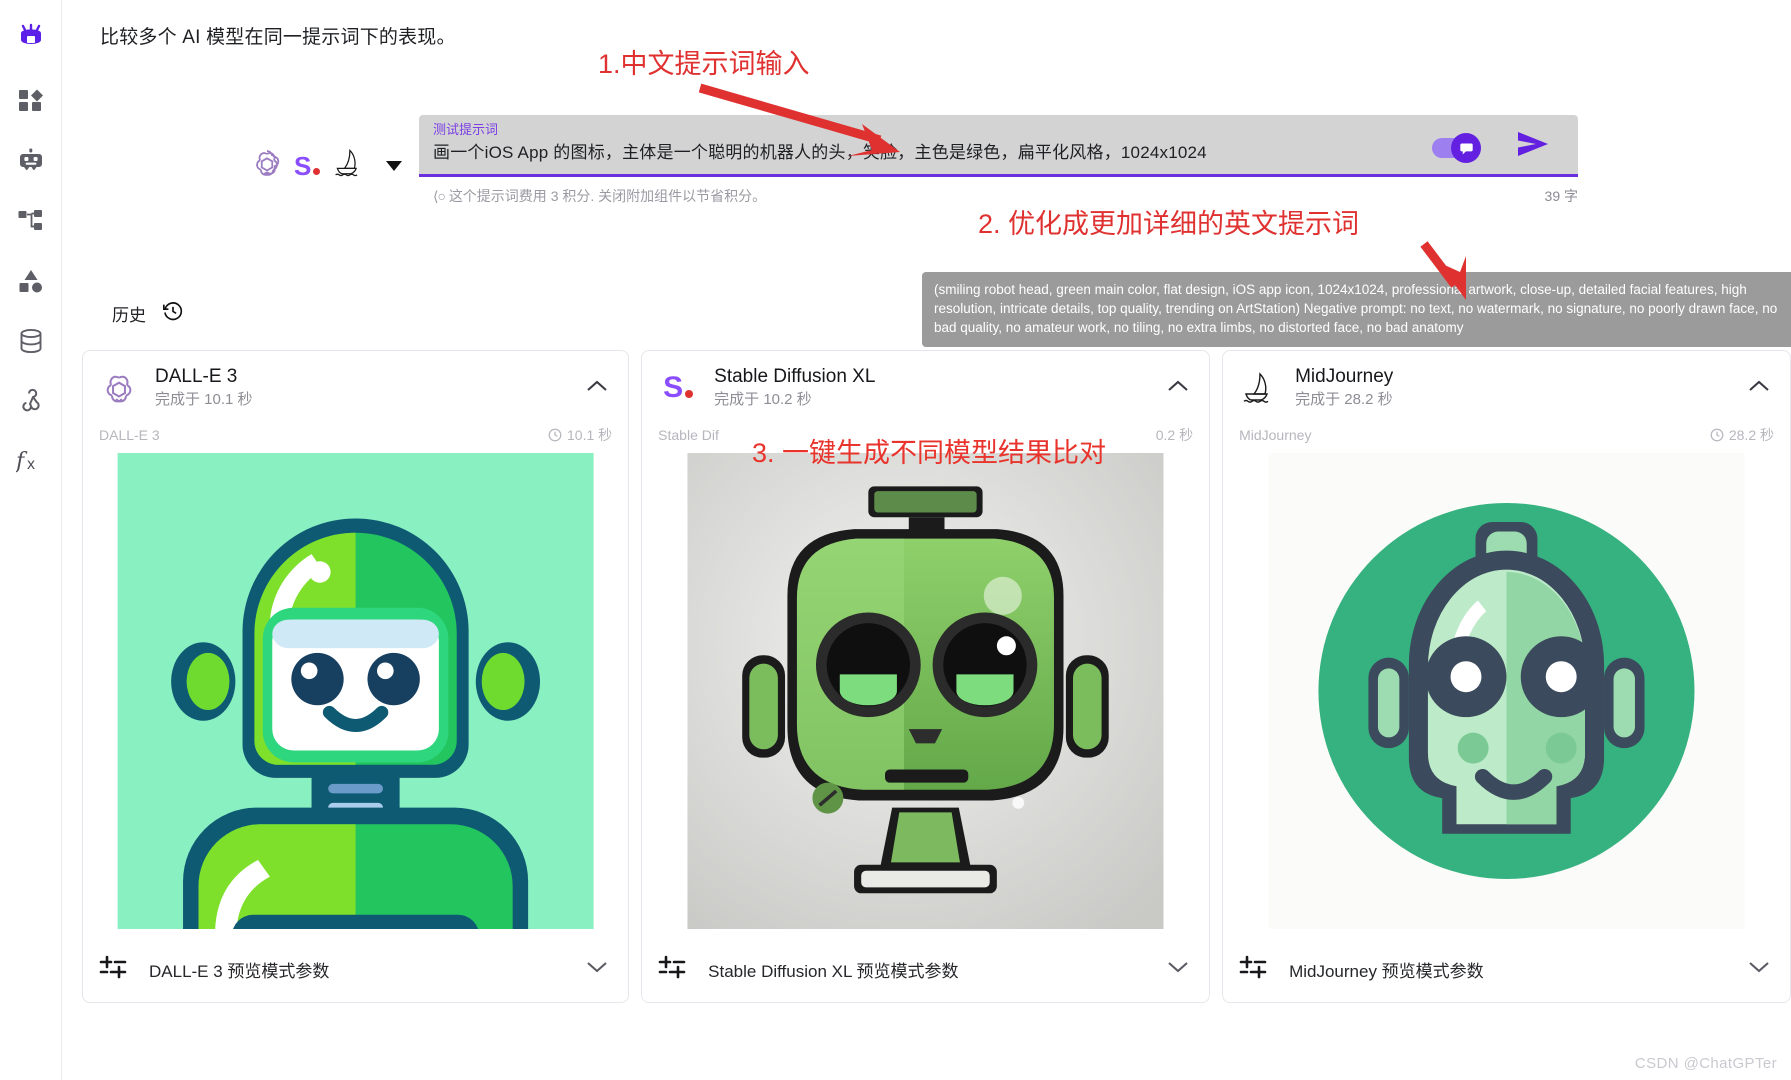  I want to click on dashboard-icon, so click(31, 101).